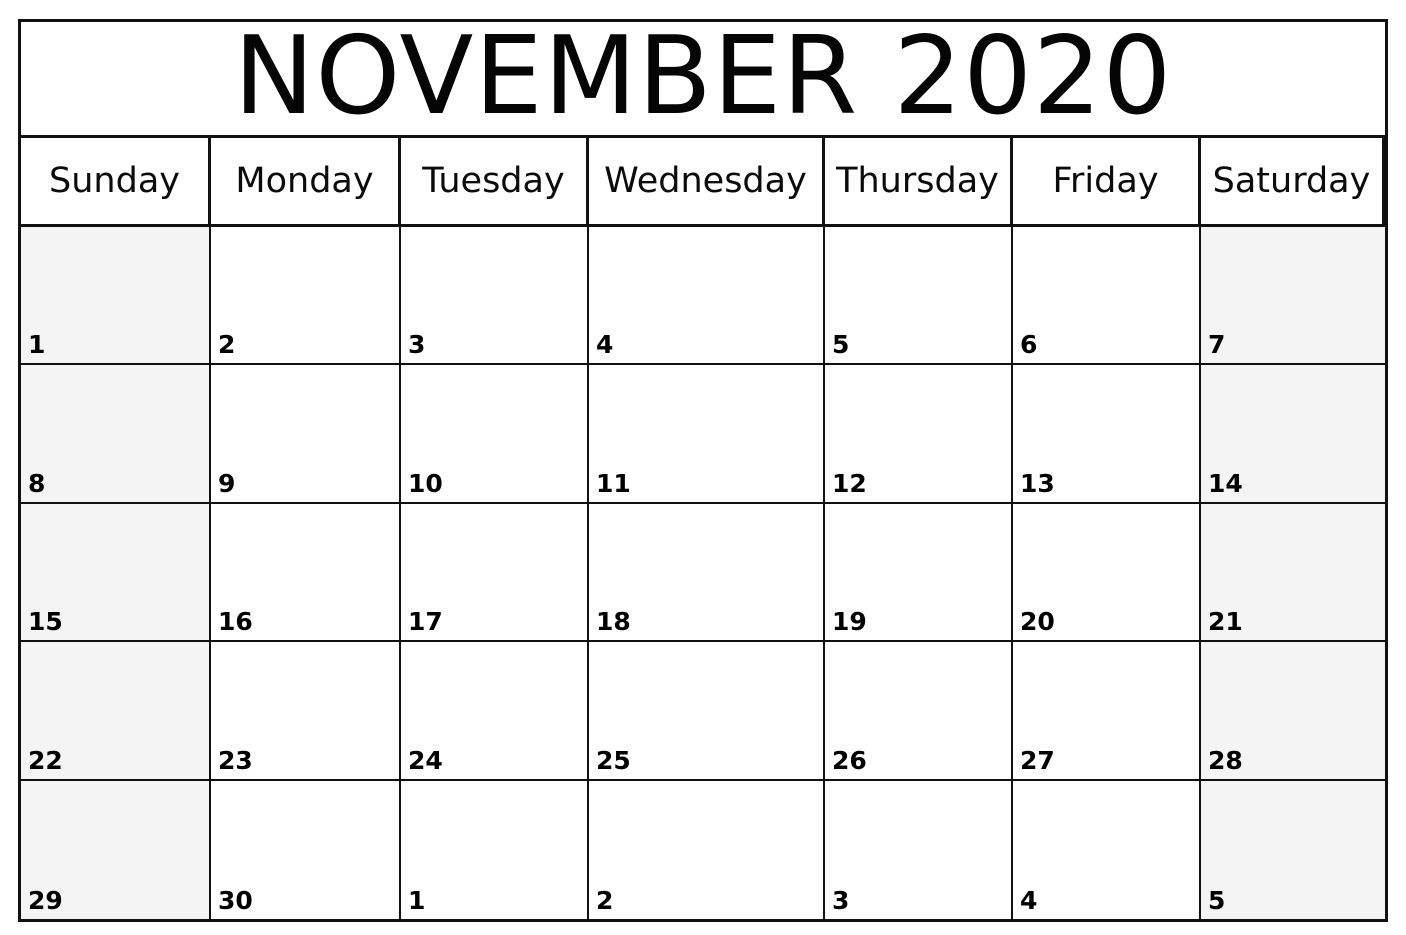 This screenshot has width=1406, height=935. Describe the element at coordinates (1225, 483) in the screenshot. I see `day-number: 14` at that location.